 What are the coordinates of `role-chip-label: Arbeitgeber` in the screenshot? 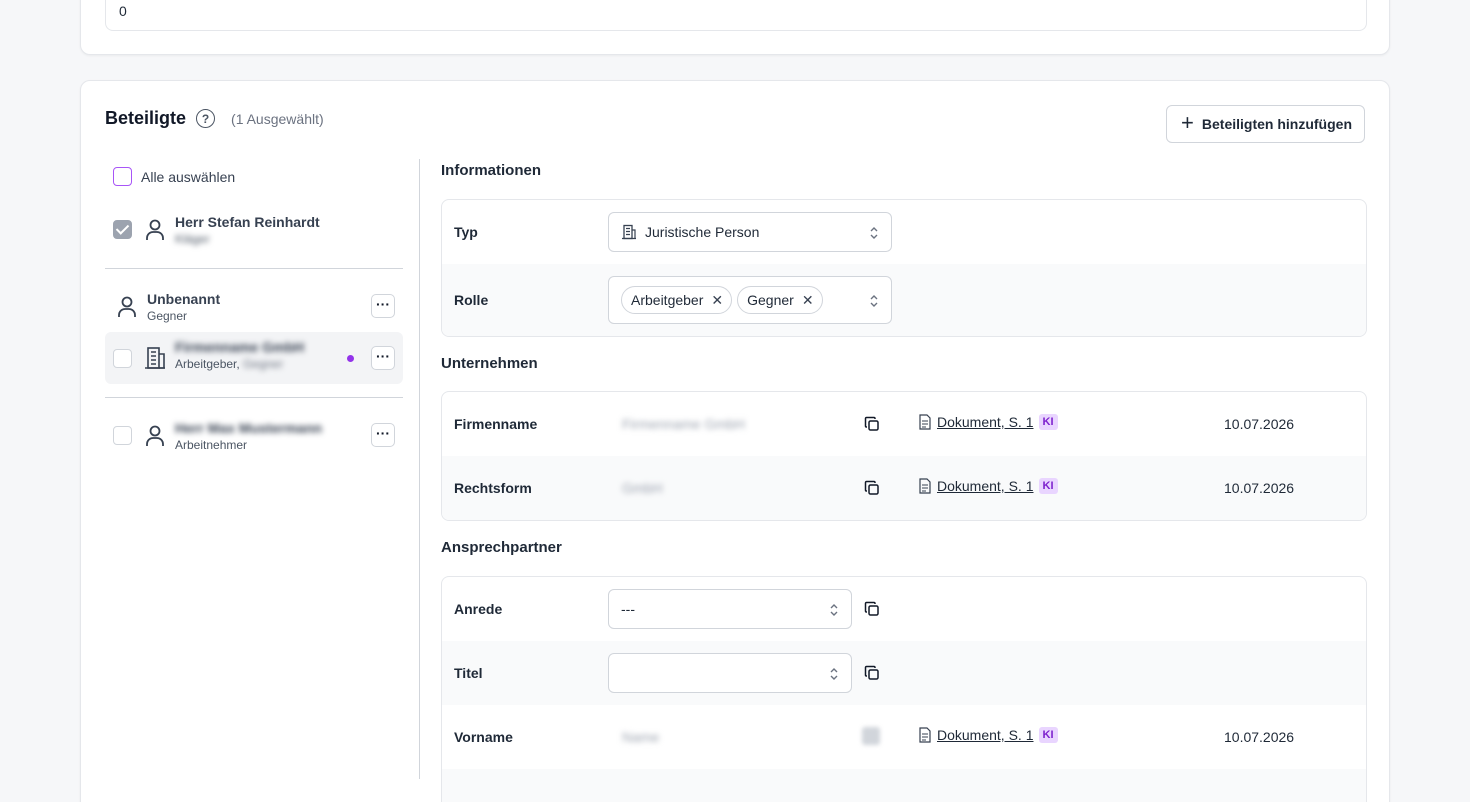 It's located at (667, 300).